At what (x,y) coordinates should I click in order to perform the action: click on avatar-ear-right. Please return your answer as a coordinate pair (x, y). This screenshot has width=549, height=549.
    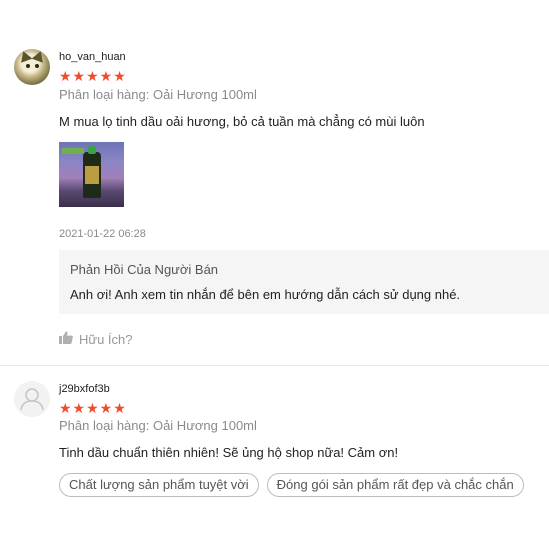
    Looking at the image, I should click on (39, 56).